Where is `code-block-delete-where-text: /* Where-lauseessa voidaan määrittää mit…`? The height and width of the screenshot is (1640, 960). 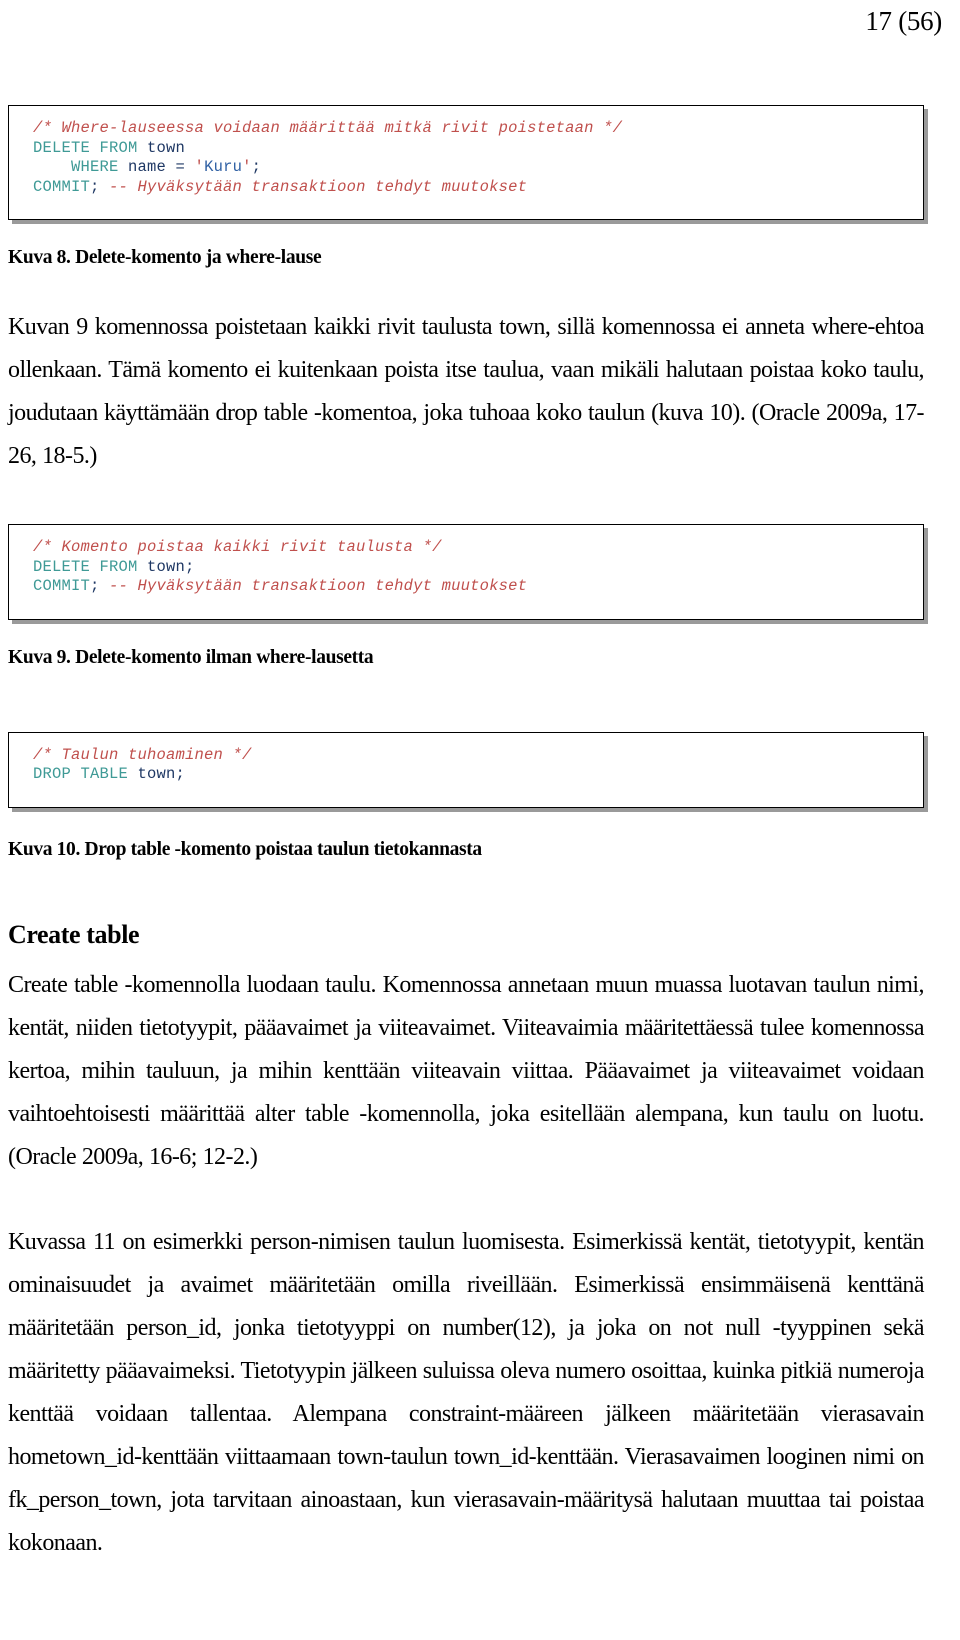 code-block-delete-where-text: /* Where-lauseessa voidaan määrittää mit… is located at coordinates (470, 158).